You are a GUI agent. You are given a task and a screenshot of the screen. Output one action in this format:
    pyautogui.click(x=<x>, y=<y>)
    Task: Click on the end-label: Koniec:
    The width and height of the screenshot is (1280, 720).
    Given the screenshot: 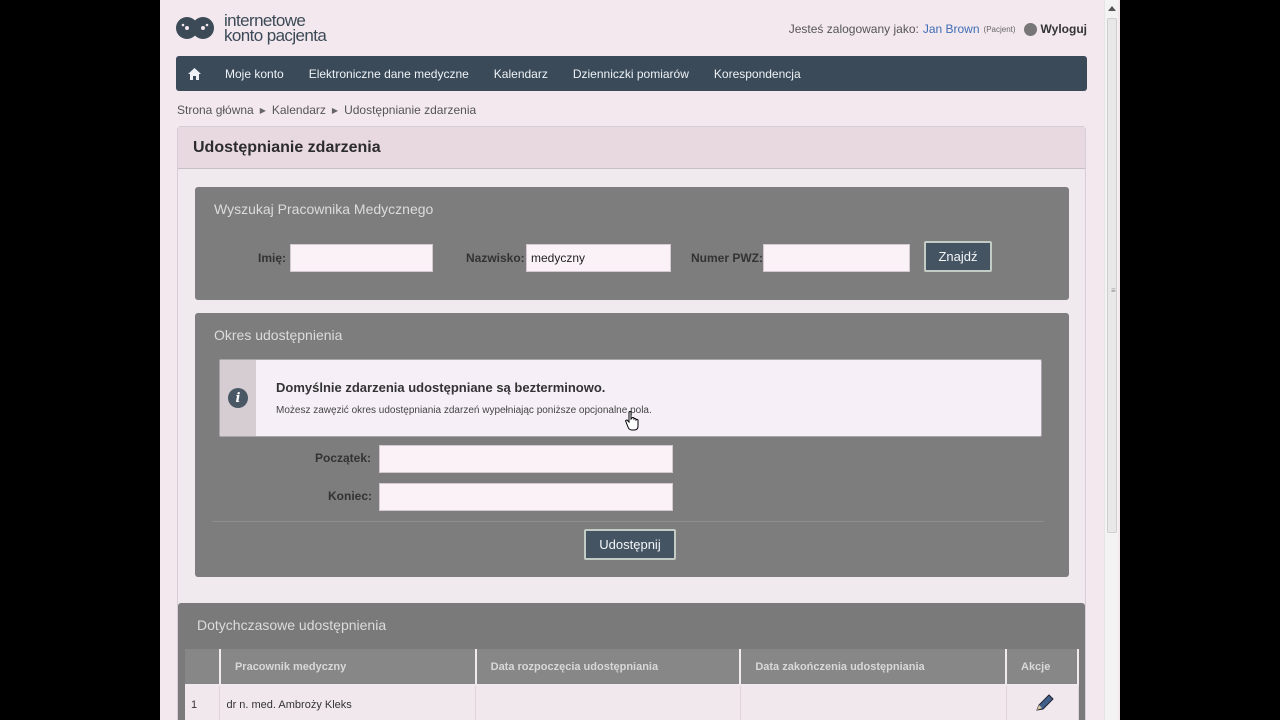 What is the action you would take?
    pyautogui.click(x=350, y=496)
    